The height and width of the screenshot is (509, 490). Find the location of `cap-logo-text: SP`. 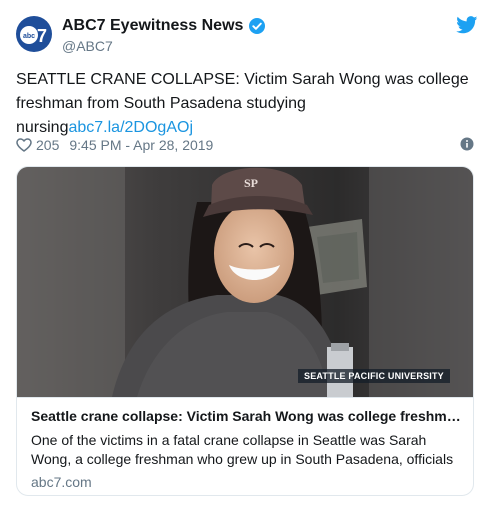

cap-logo-text: SP is located at coordinates (251, 183).